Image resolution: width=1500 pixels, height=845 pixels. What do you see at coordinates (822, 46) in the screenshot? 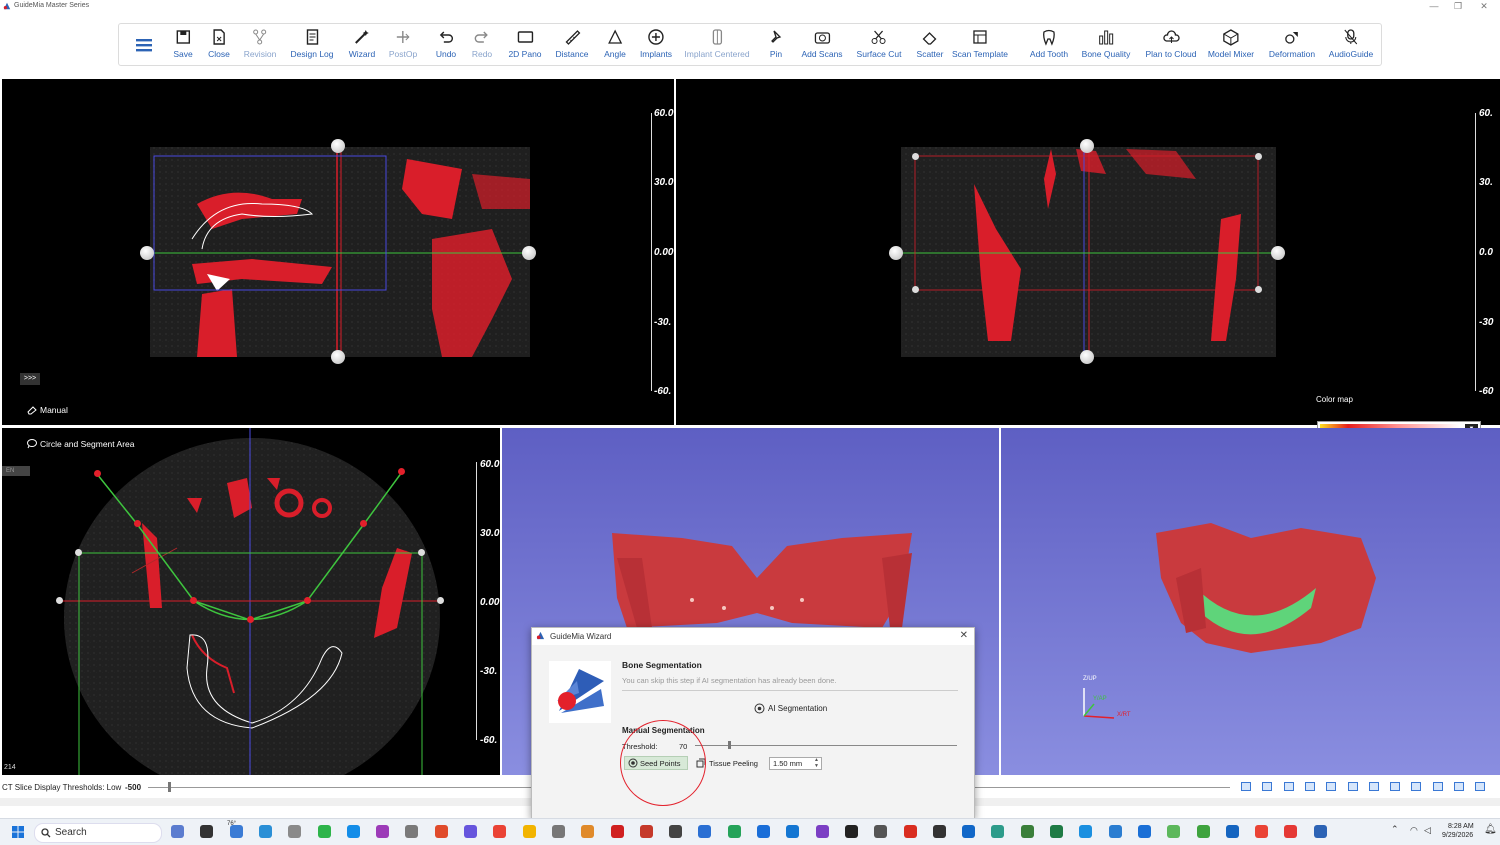
I see `toolbar-add-scans-button: Add Scans` at bounding box center [822, 46].